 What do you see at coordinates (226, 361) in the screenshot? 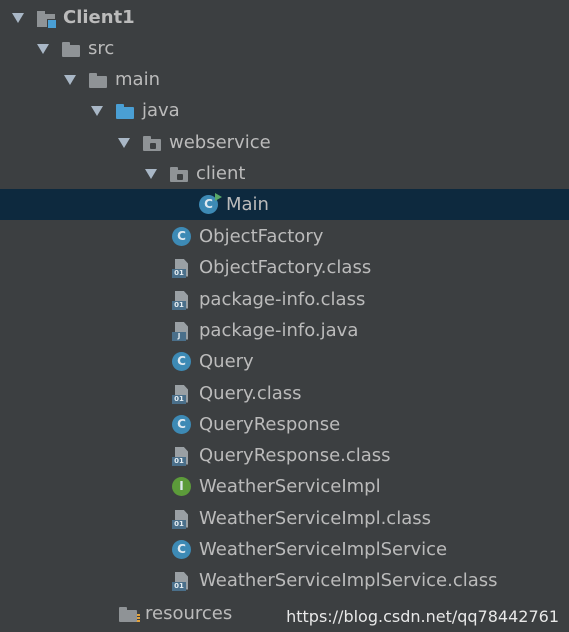
I see `file-label: Query` at bounding box center [226, 361].